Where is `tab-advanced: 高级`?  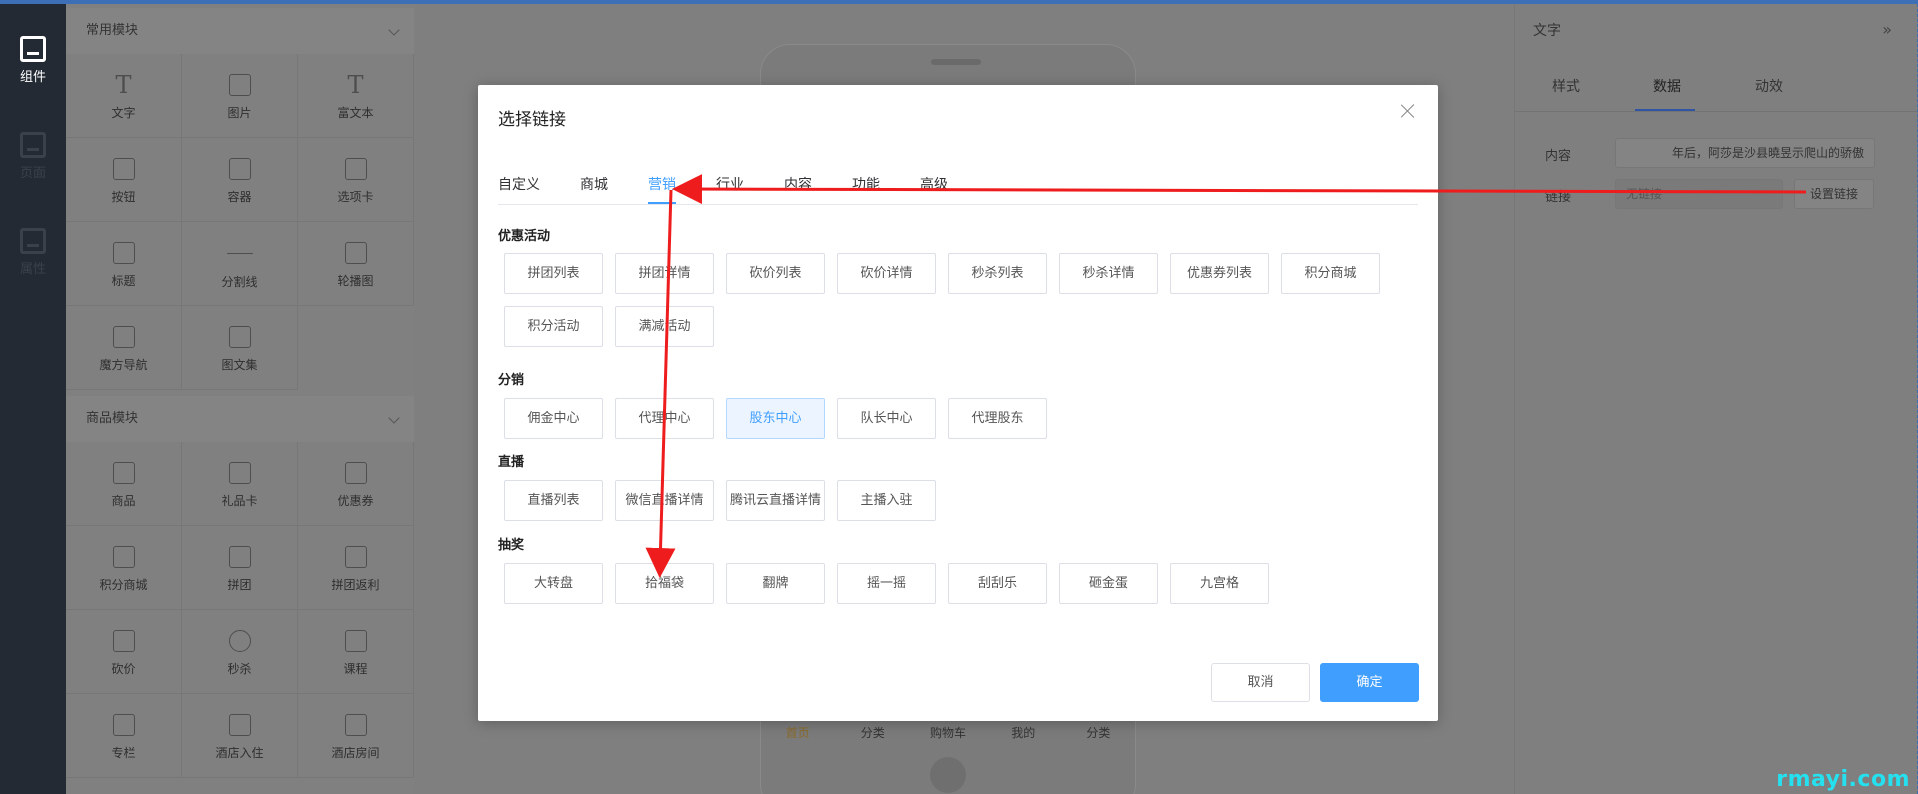
tab-advanced: 高级 is located at coordinates (934, 185).